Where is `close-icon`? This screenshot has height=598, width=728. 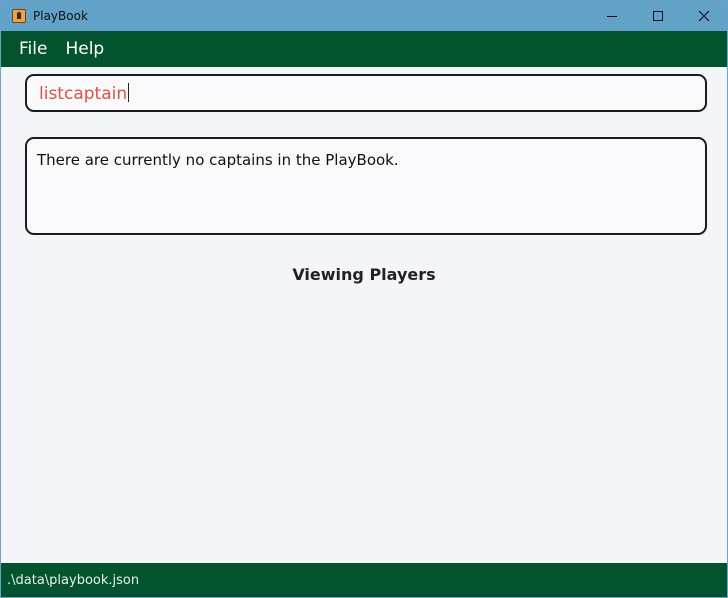
close-icon is located at coordinates (704, 16).